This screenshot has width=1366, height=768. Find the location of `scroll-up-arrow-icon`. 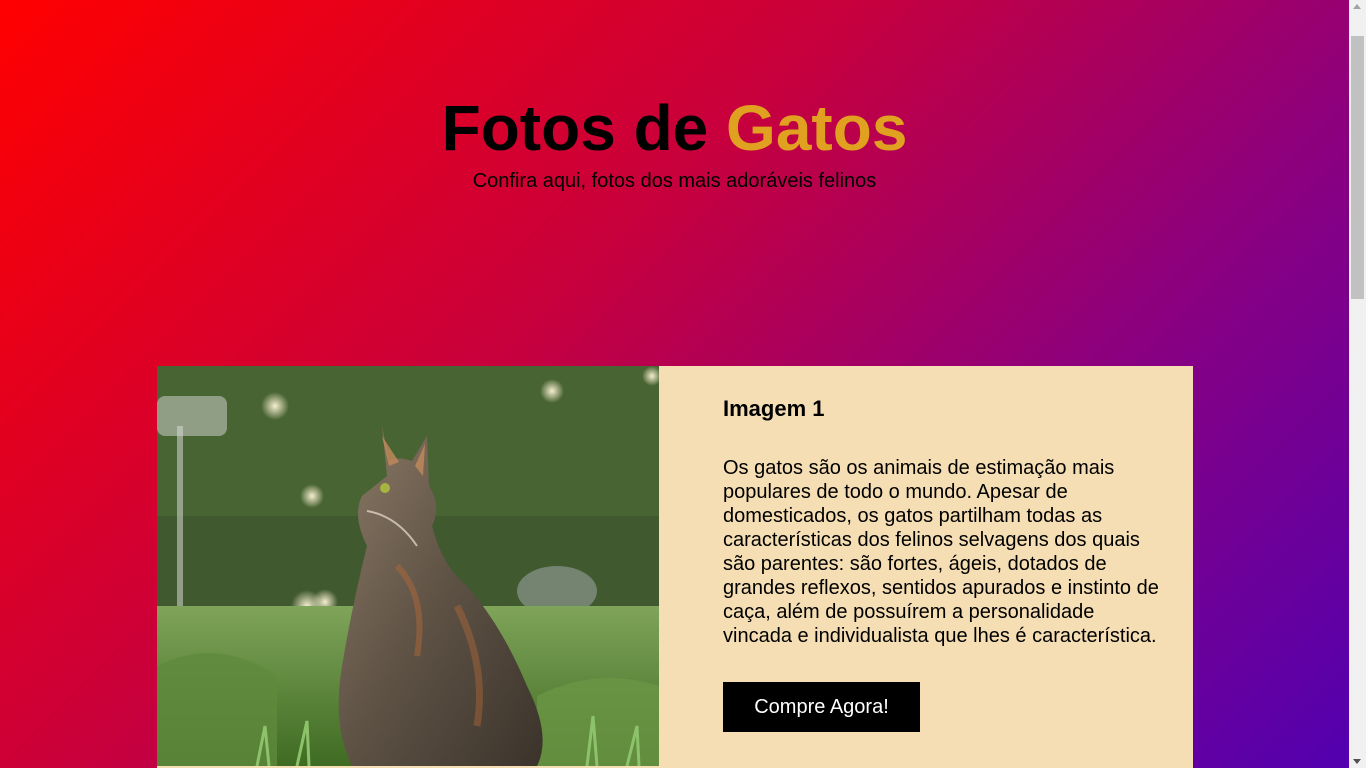

scroll-up-arrow-icon is located at coordinates (1357, 6).